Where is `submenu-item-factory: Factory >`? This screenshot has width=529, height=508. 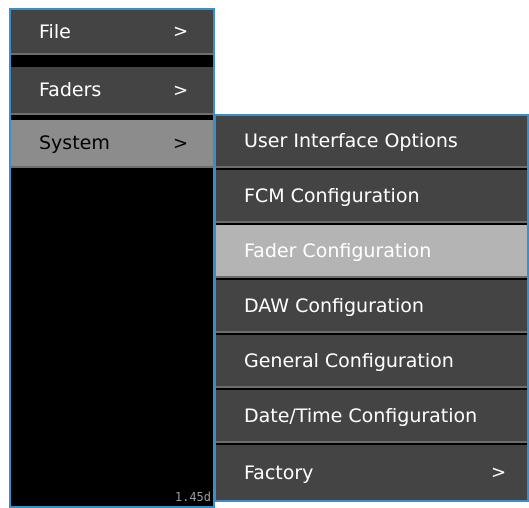
submenu-item-factory: Factory > is located at coordinates (371, 472).